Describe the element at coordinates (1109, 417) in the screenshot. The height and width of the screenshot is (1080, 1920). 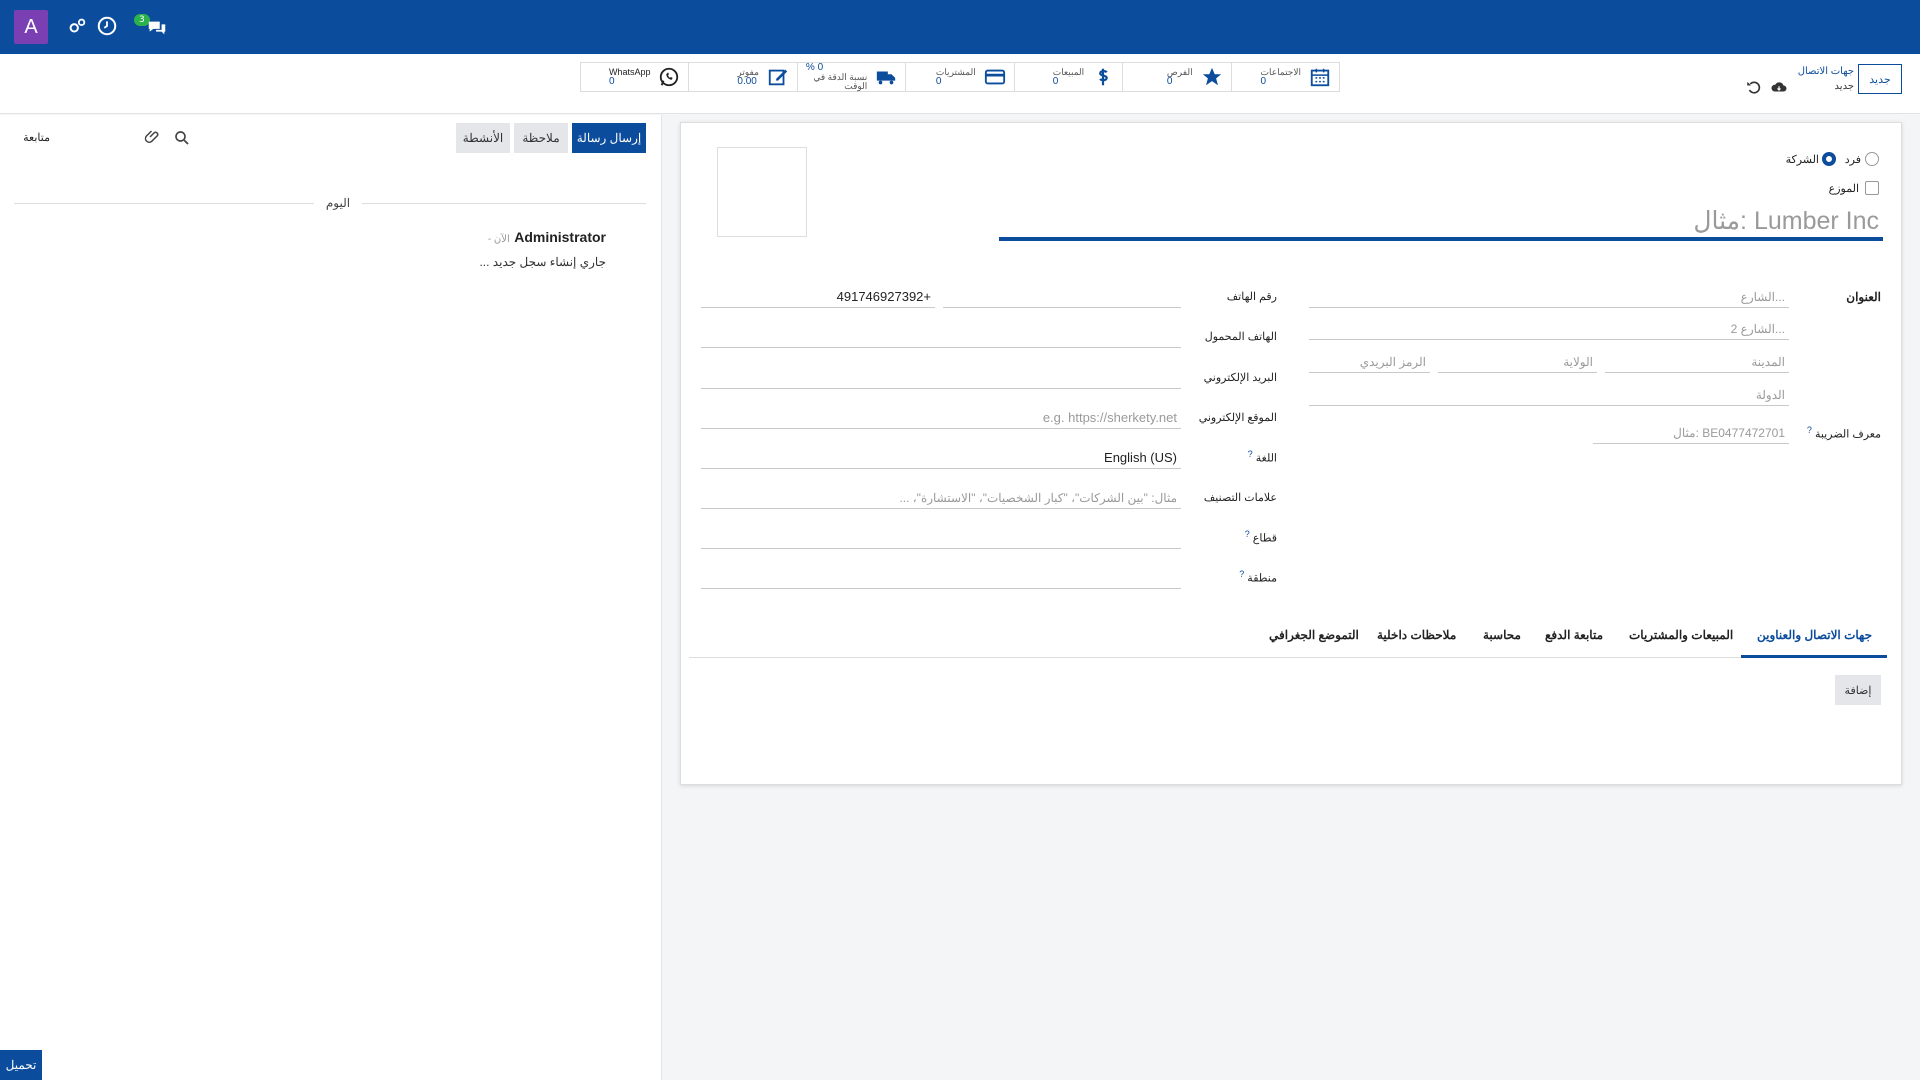
I see `website-placeholder: e.g. https://sherkety.net` at that location.